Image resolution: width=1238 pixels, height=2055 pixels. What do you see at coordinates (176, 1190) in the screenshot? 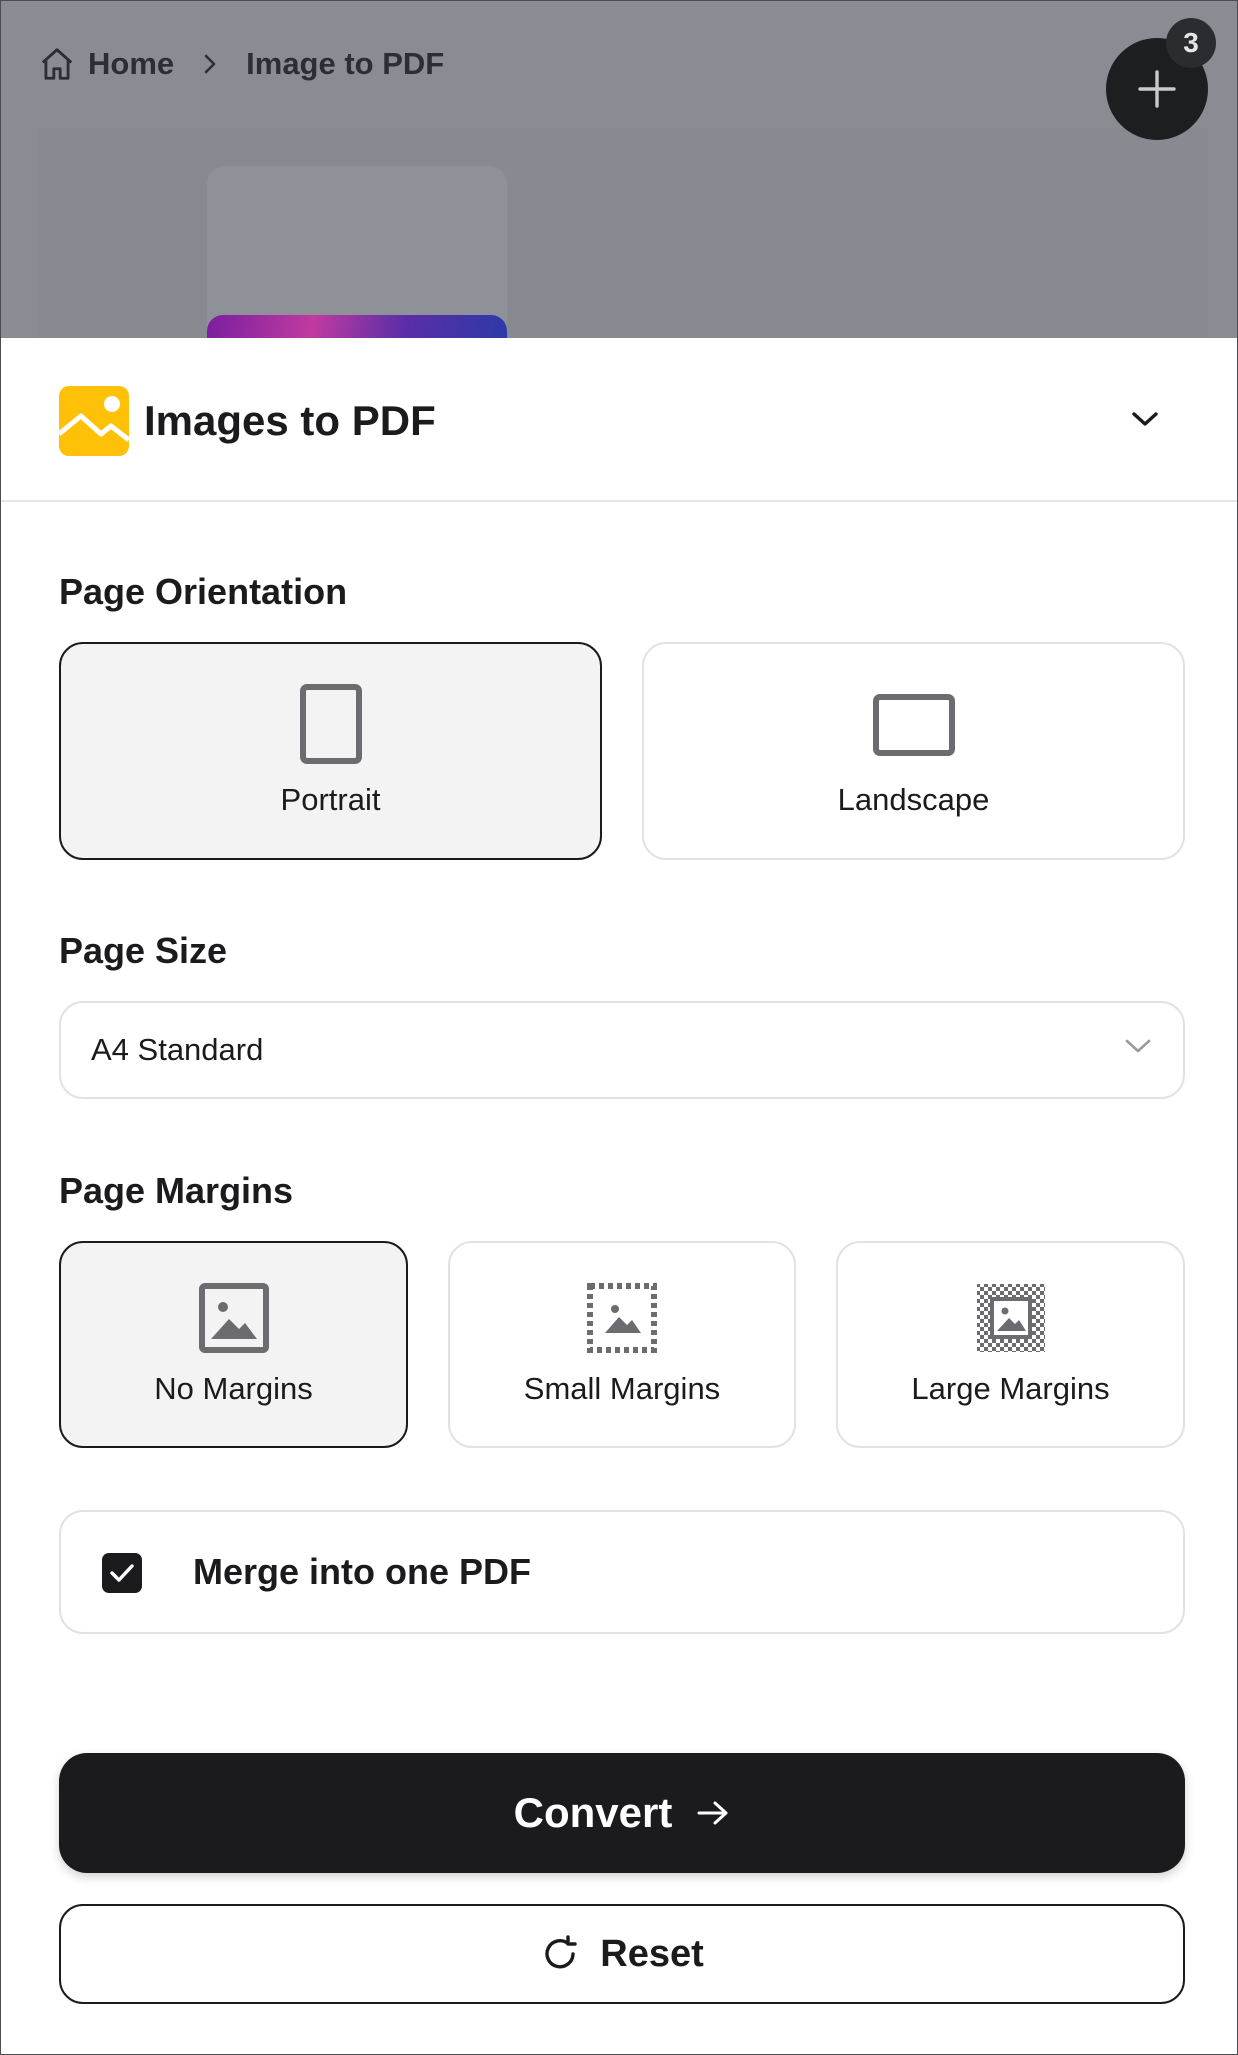
I see `page-margins-label: Page Margins` at bounding box center [176, 1190].